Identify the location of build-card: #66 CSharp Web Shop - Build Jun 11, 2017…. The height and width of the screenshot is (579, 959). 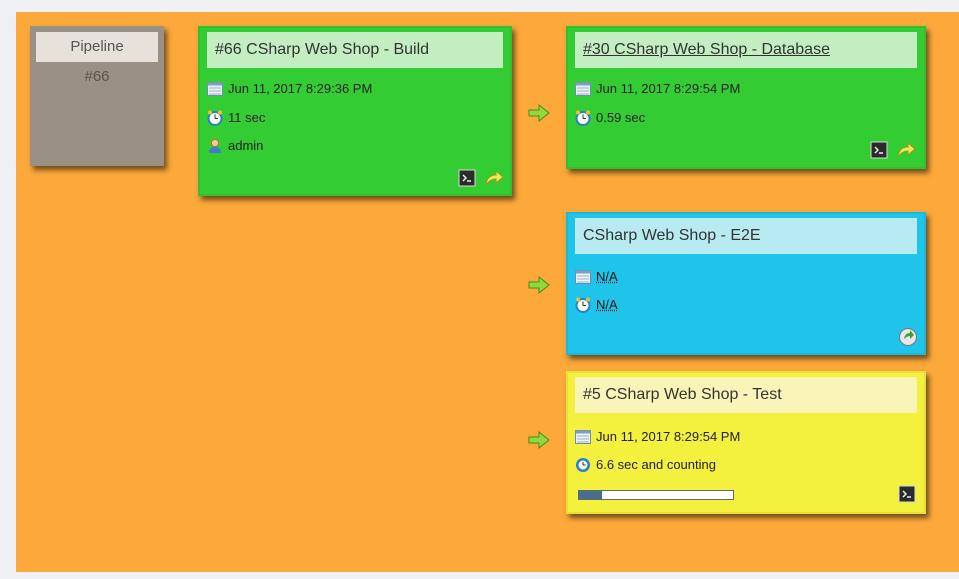
(355, 111).